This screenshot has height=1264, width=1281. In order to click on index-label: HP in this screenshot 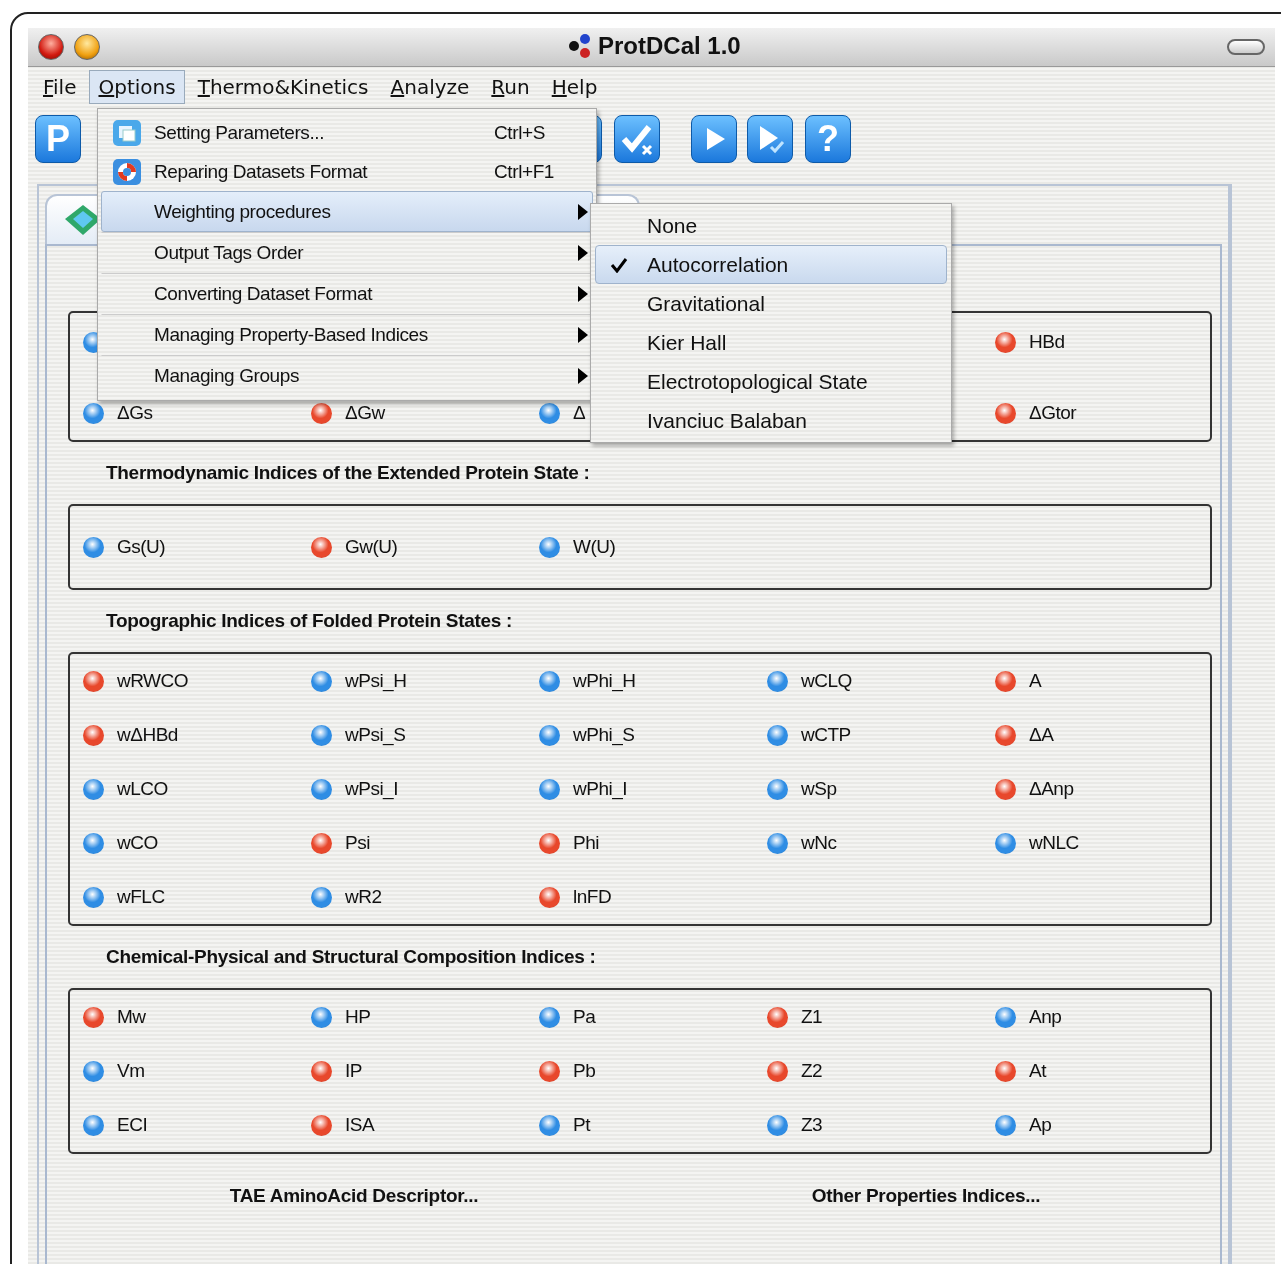, I will do `click(358, 1017)`.